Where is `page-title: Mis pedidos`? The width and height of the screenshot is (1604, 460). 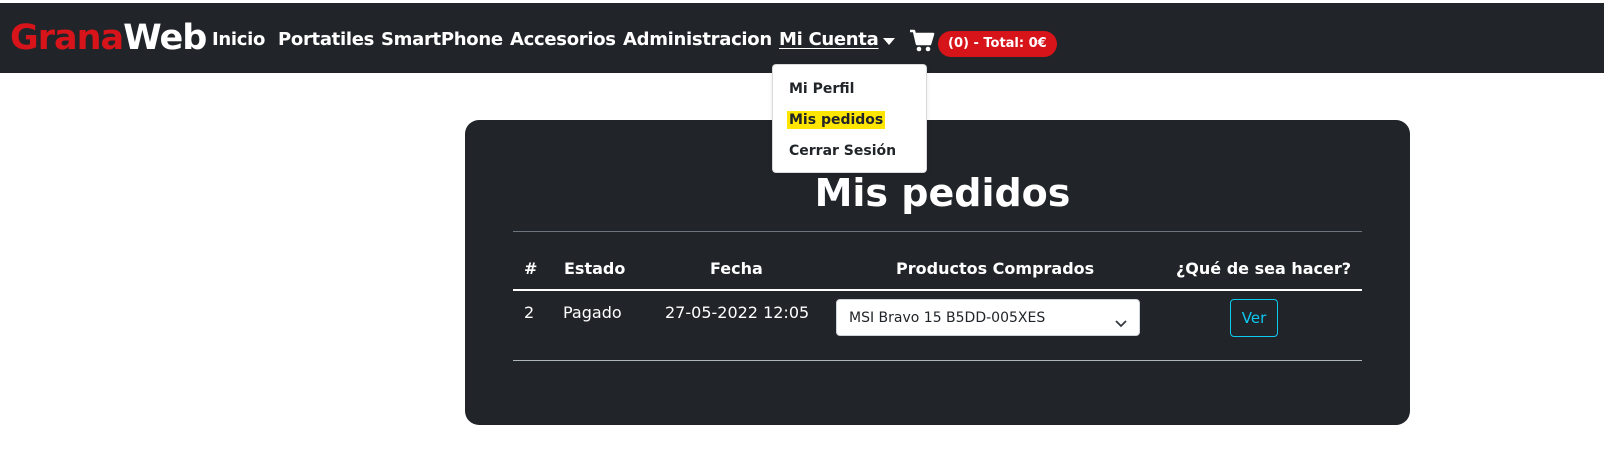
page-title: Mis pedidos is located at coordinates (942, 193).